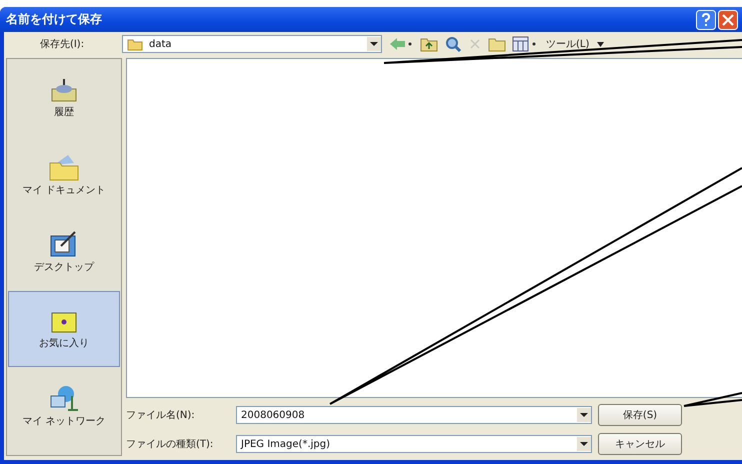 The width and height of the screenshot is (742, 464). What do you see at coordinates (64, 252) in the screenshot?
I see `place-item: デスクトップ` at bounding box center [64, 252].